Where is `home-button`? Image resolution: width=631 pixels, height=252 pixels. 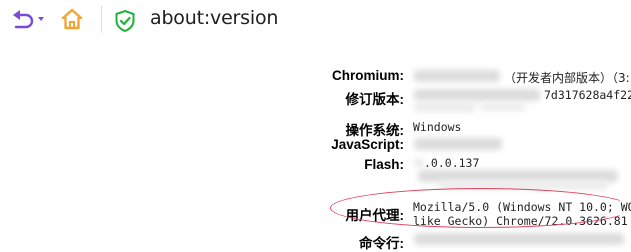 home-button is located at coordinates (72, 19).